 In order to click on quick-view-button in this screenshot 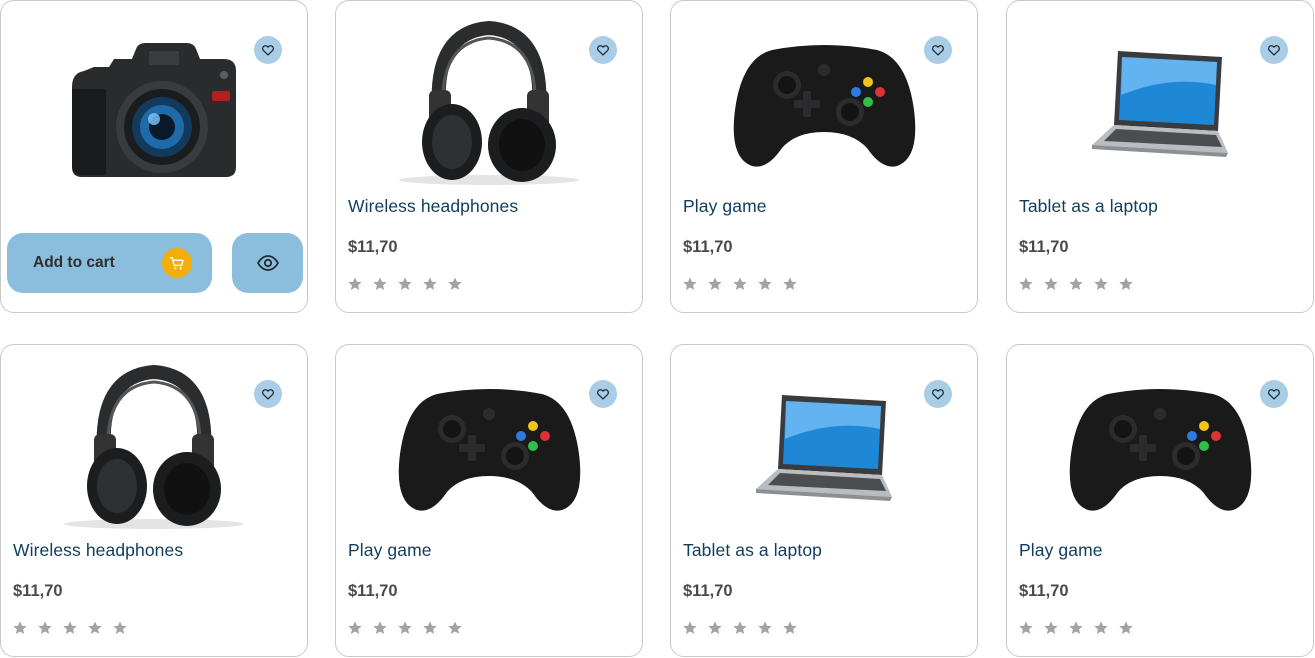, I will do `click(267, 263)`.